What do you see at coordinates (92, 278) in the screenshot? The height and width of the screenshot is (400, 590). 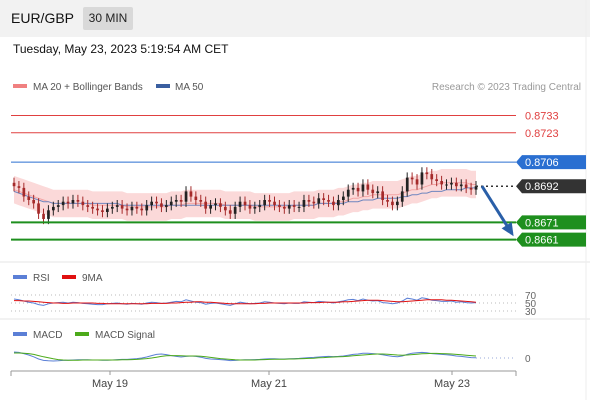 I see `rsi-ma-legend-label: 9MA` at bounding box center [92, 278].